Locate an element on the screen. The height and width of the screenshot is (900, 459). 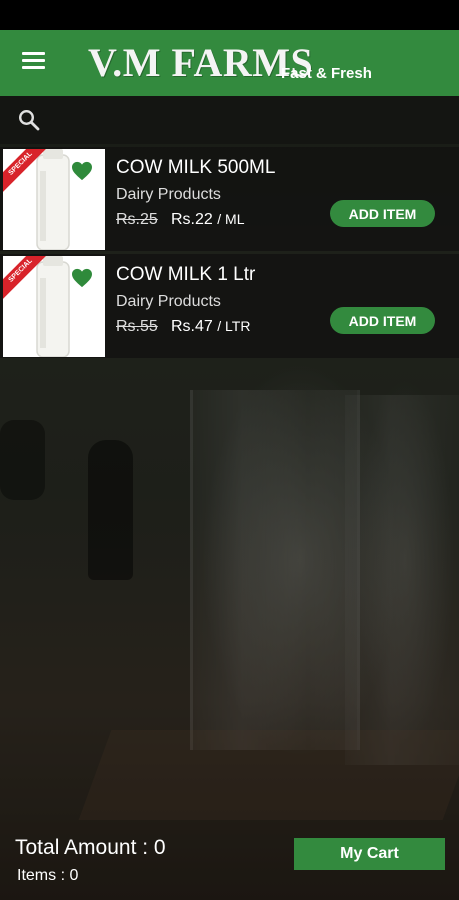
price-unit: / LTR is located at coordinates (234, 326).